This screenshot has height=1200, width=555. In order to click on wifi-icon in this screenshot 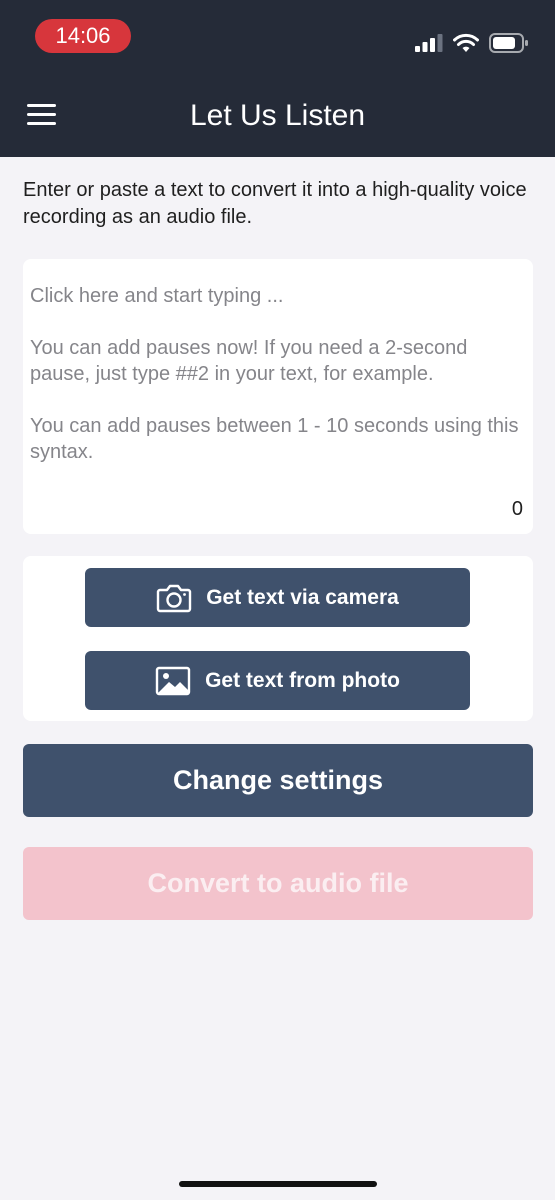, I will do `click(466, 42)`.